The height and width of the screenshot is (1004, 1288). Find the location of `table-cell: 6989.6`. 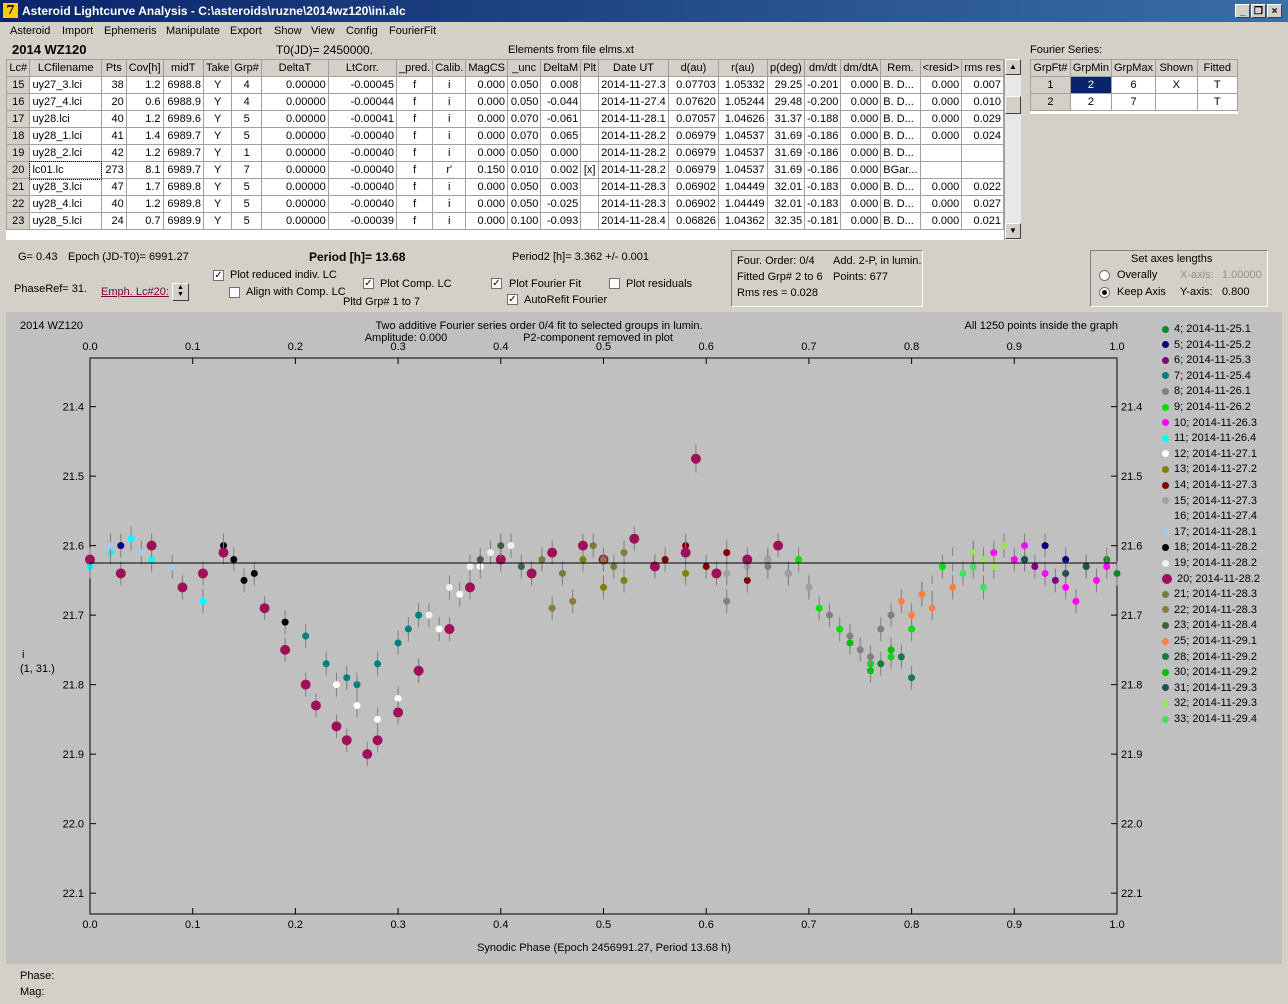

table-cell: 6989.6 is located at coordinates (183, 119).